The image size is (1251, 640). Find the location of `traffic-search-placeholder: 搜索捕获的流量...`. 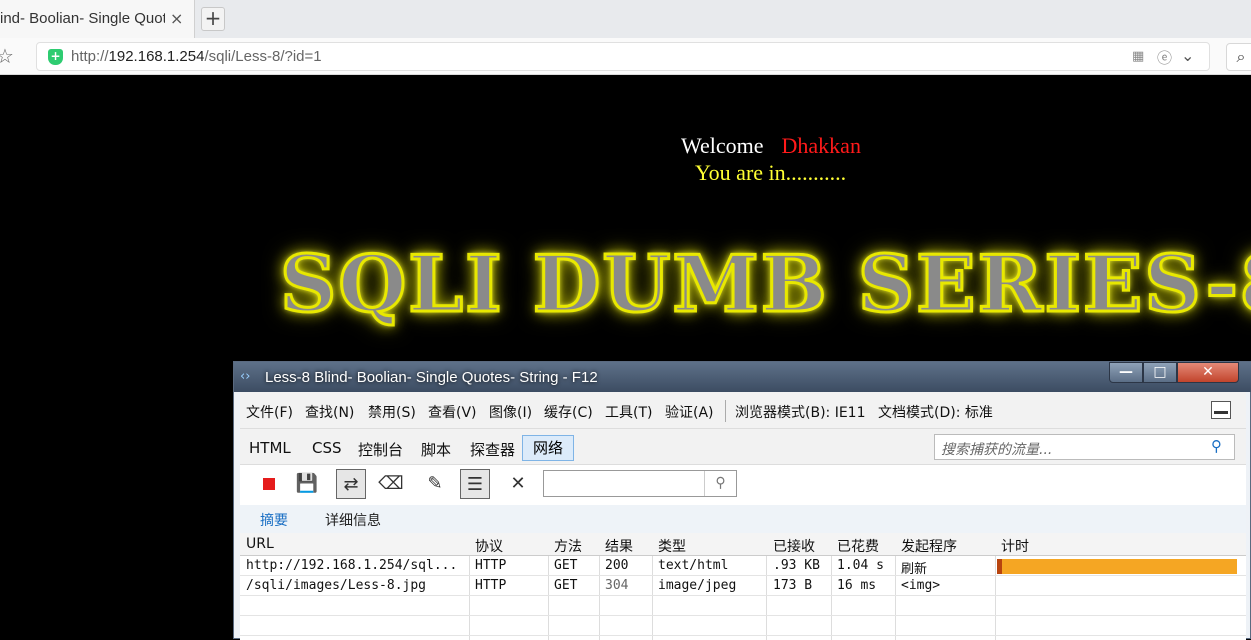

traffic-search-placeholder: 搜索捕获的流量... is located at coordinates (997, 450).